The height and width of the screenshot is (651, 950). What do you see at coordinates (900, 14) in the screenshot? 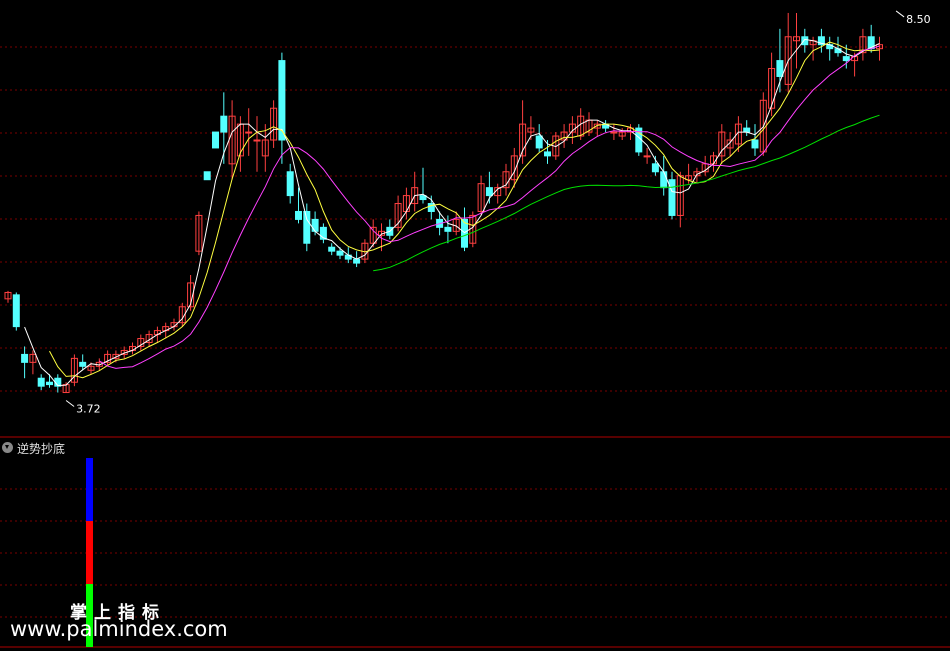
I see `high-price-label-arrow` at bounding box center [900, 14].